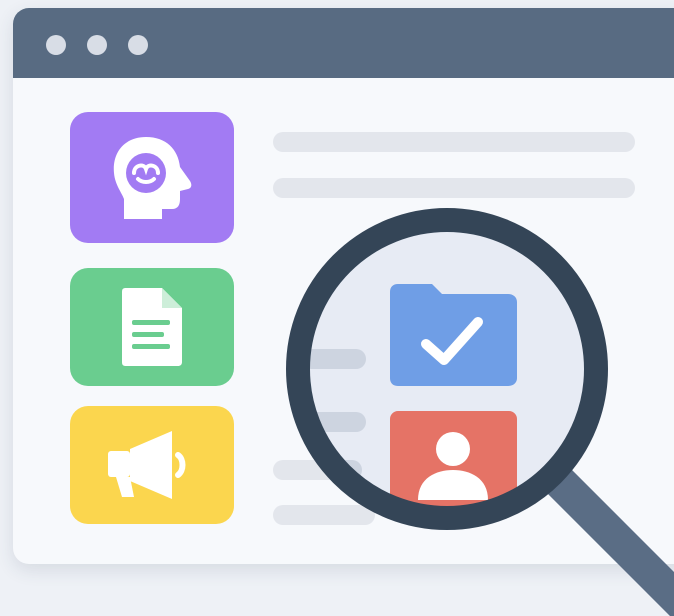  I want to click on brain-tile, so click(152, 177).